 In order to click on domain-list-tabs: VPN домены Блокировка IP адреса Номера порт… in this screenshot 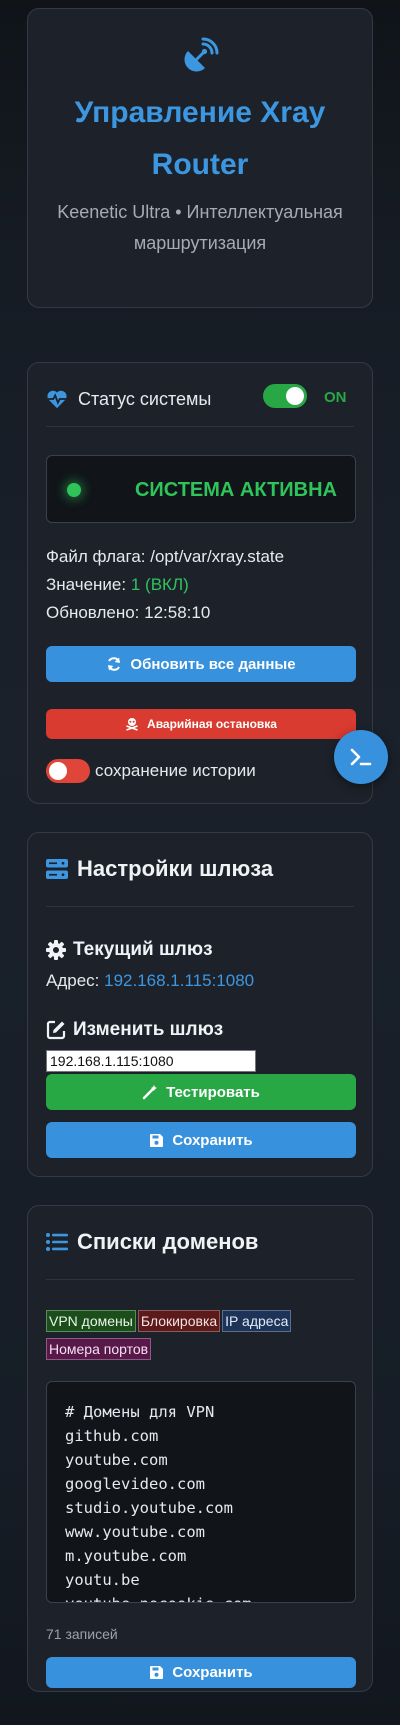, I will do `click(201, 1338)`.